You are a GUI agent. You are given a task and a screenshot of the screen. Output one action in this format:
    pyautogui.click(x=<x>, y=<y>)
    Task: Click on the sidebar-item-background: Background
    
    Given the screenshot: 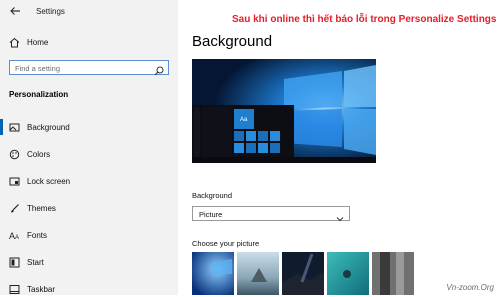 What is the action you would take?
    pyautogui.click(x=89, y=127)
    